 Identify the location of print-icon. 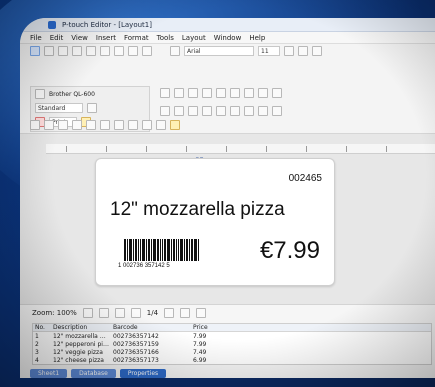
(77, 51).